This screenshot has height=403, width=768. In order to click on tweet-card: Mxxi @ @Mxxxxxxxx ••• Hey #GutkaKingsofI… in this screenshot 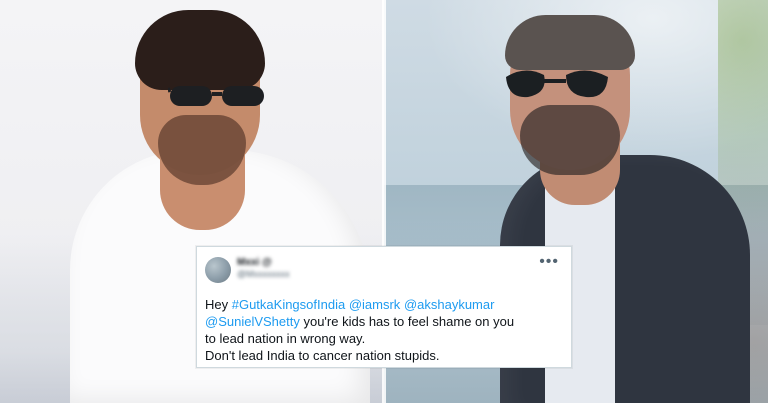, I will do `click(384, 307)`.